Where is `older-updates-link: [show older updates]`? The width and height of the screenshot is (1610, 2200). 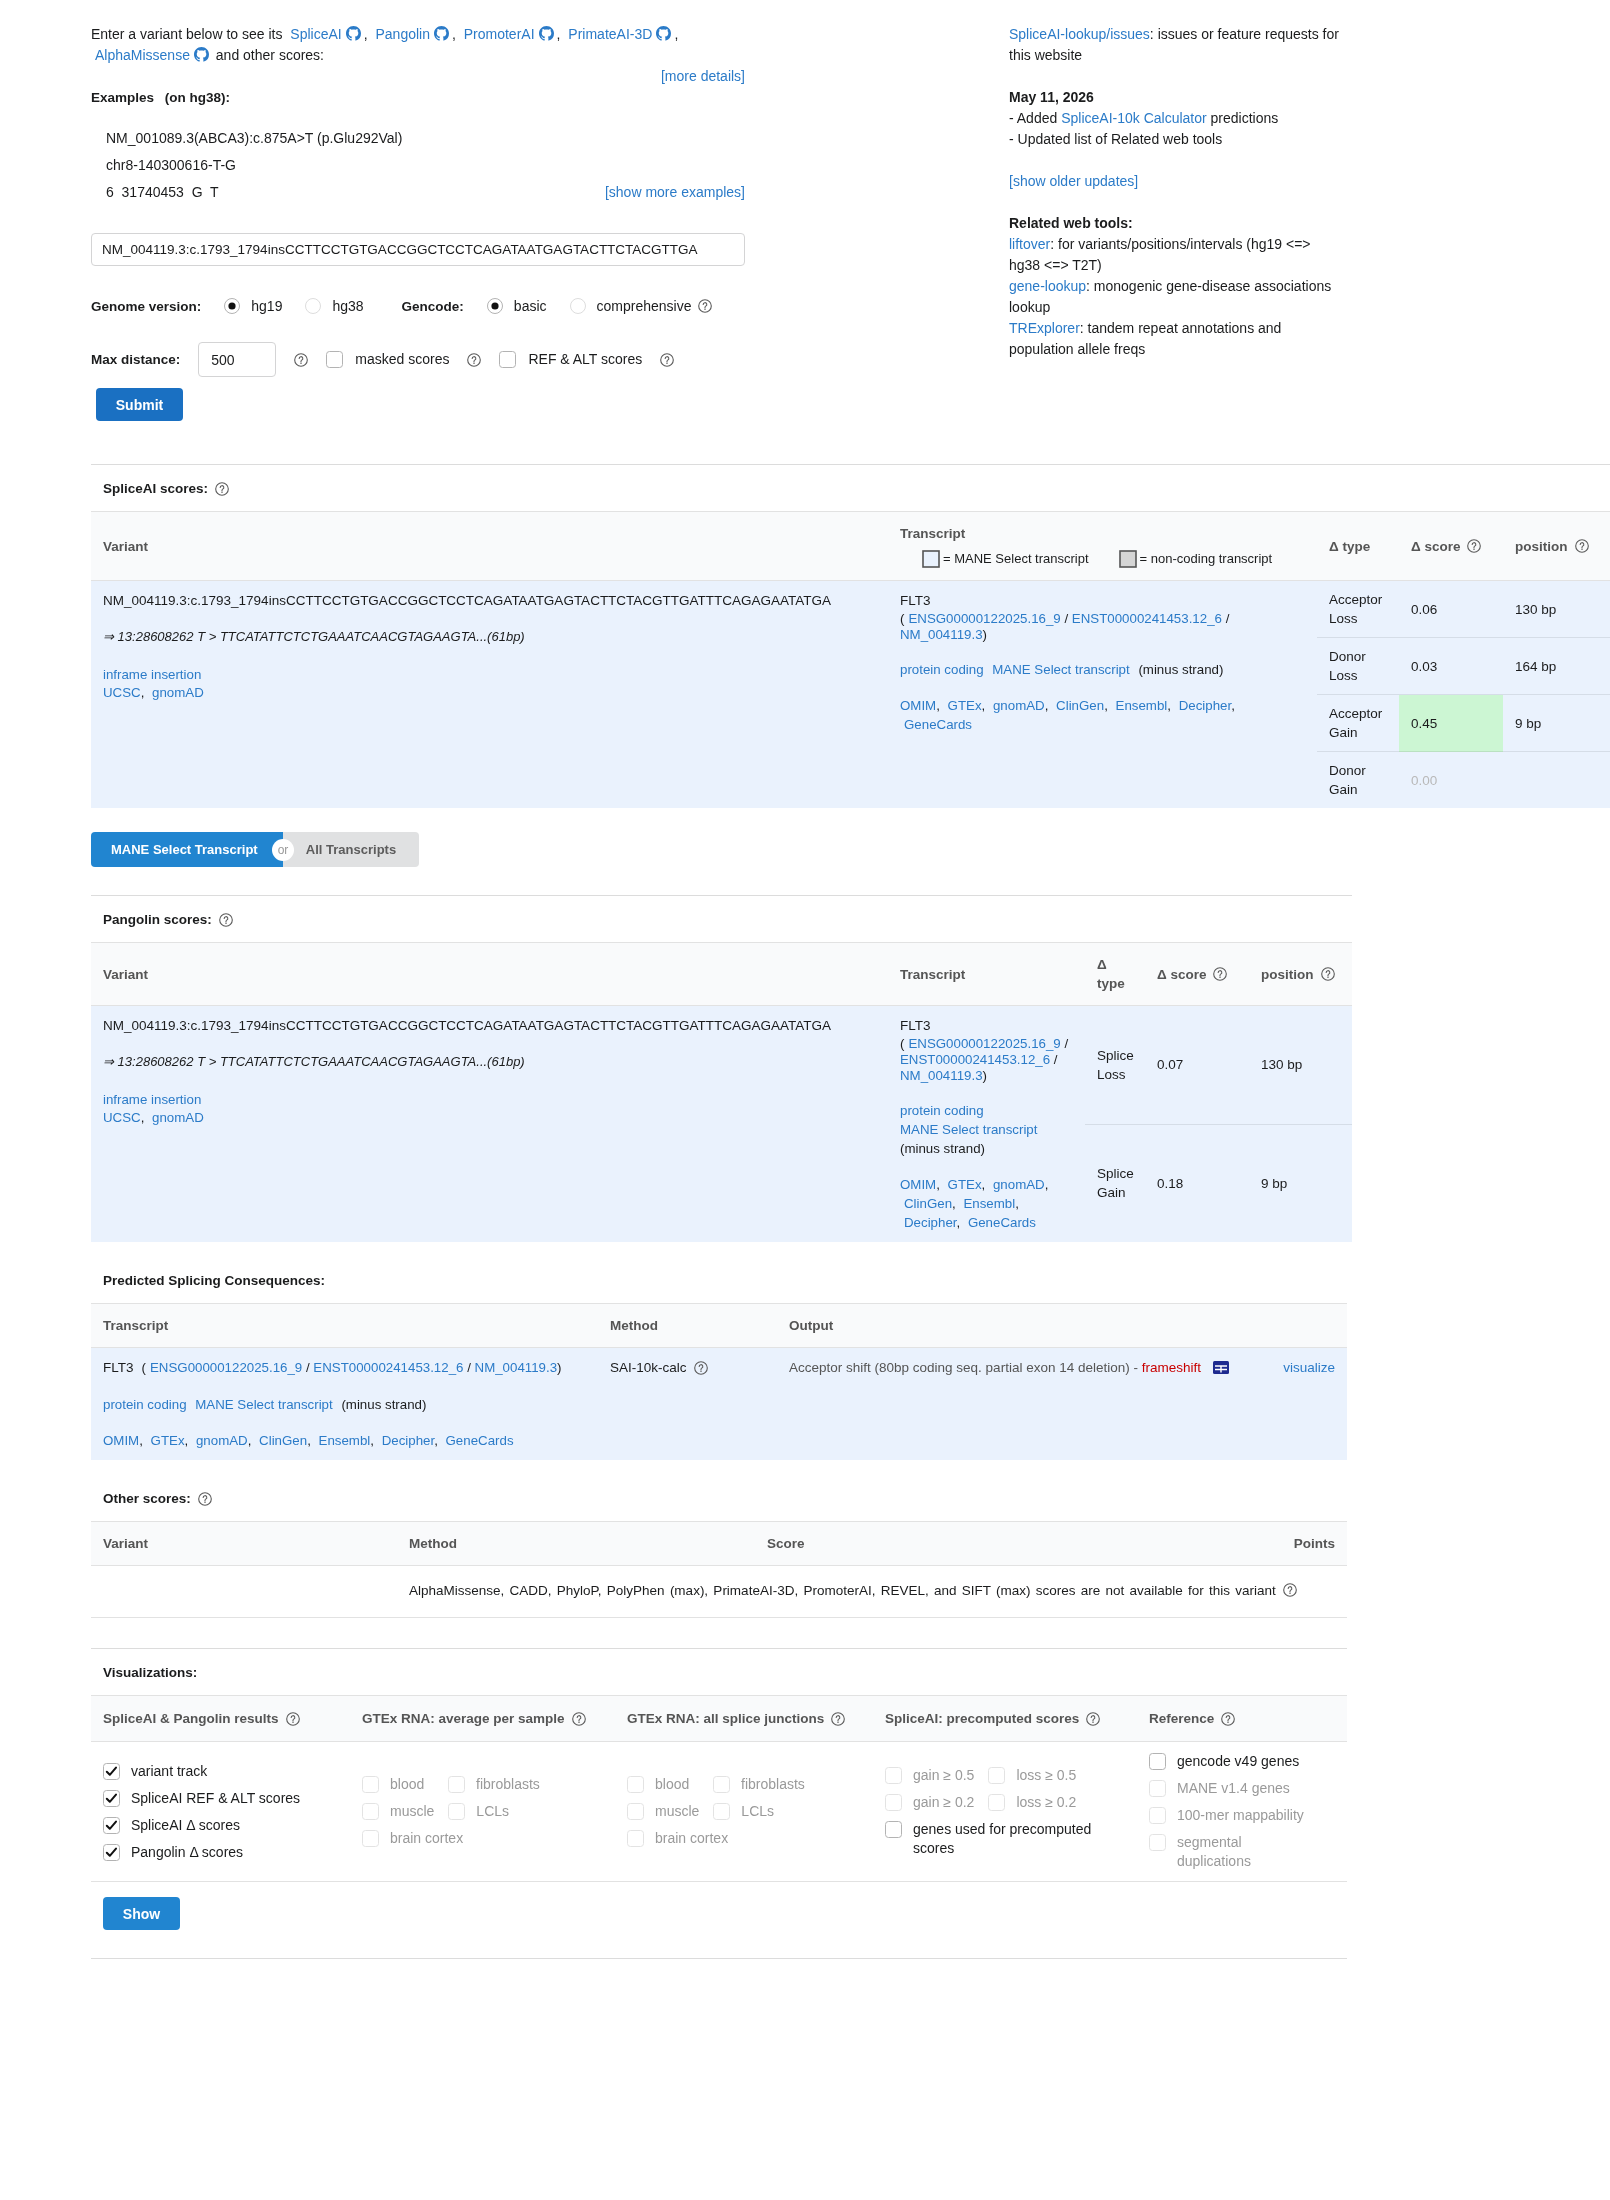 older-updates-link: [show older updates] is located at coordinates (1074, 181).